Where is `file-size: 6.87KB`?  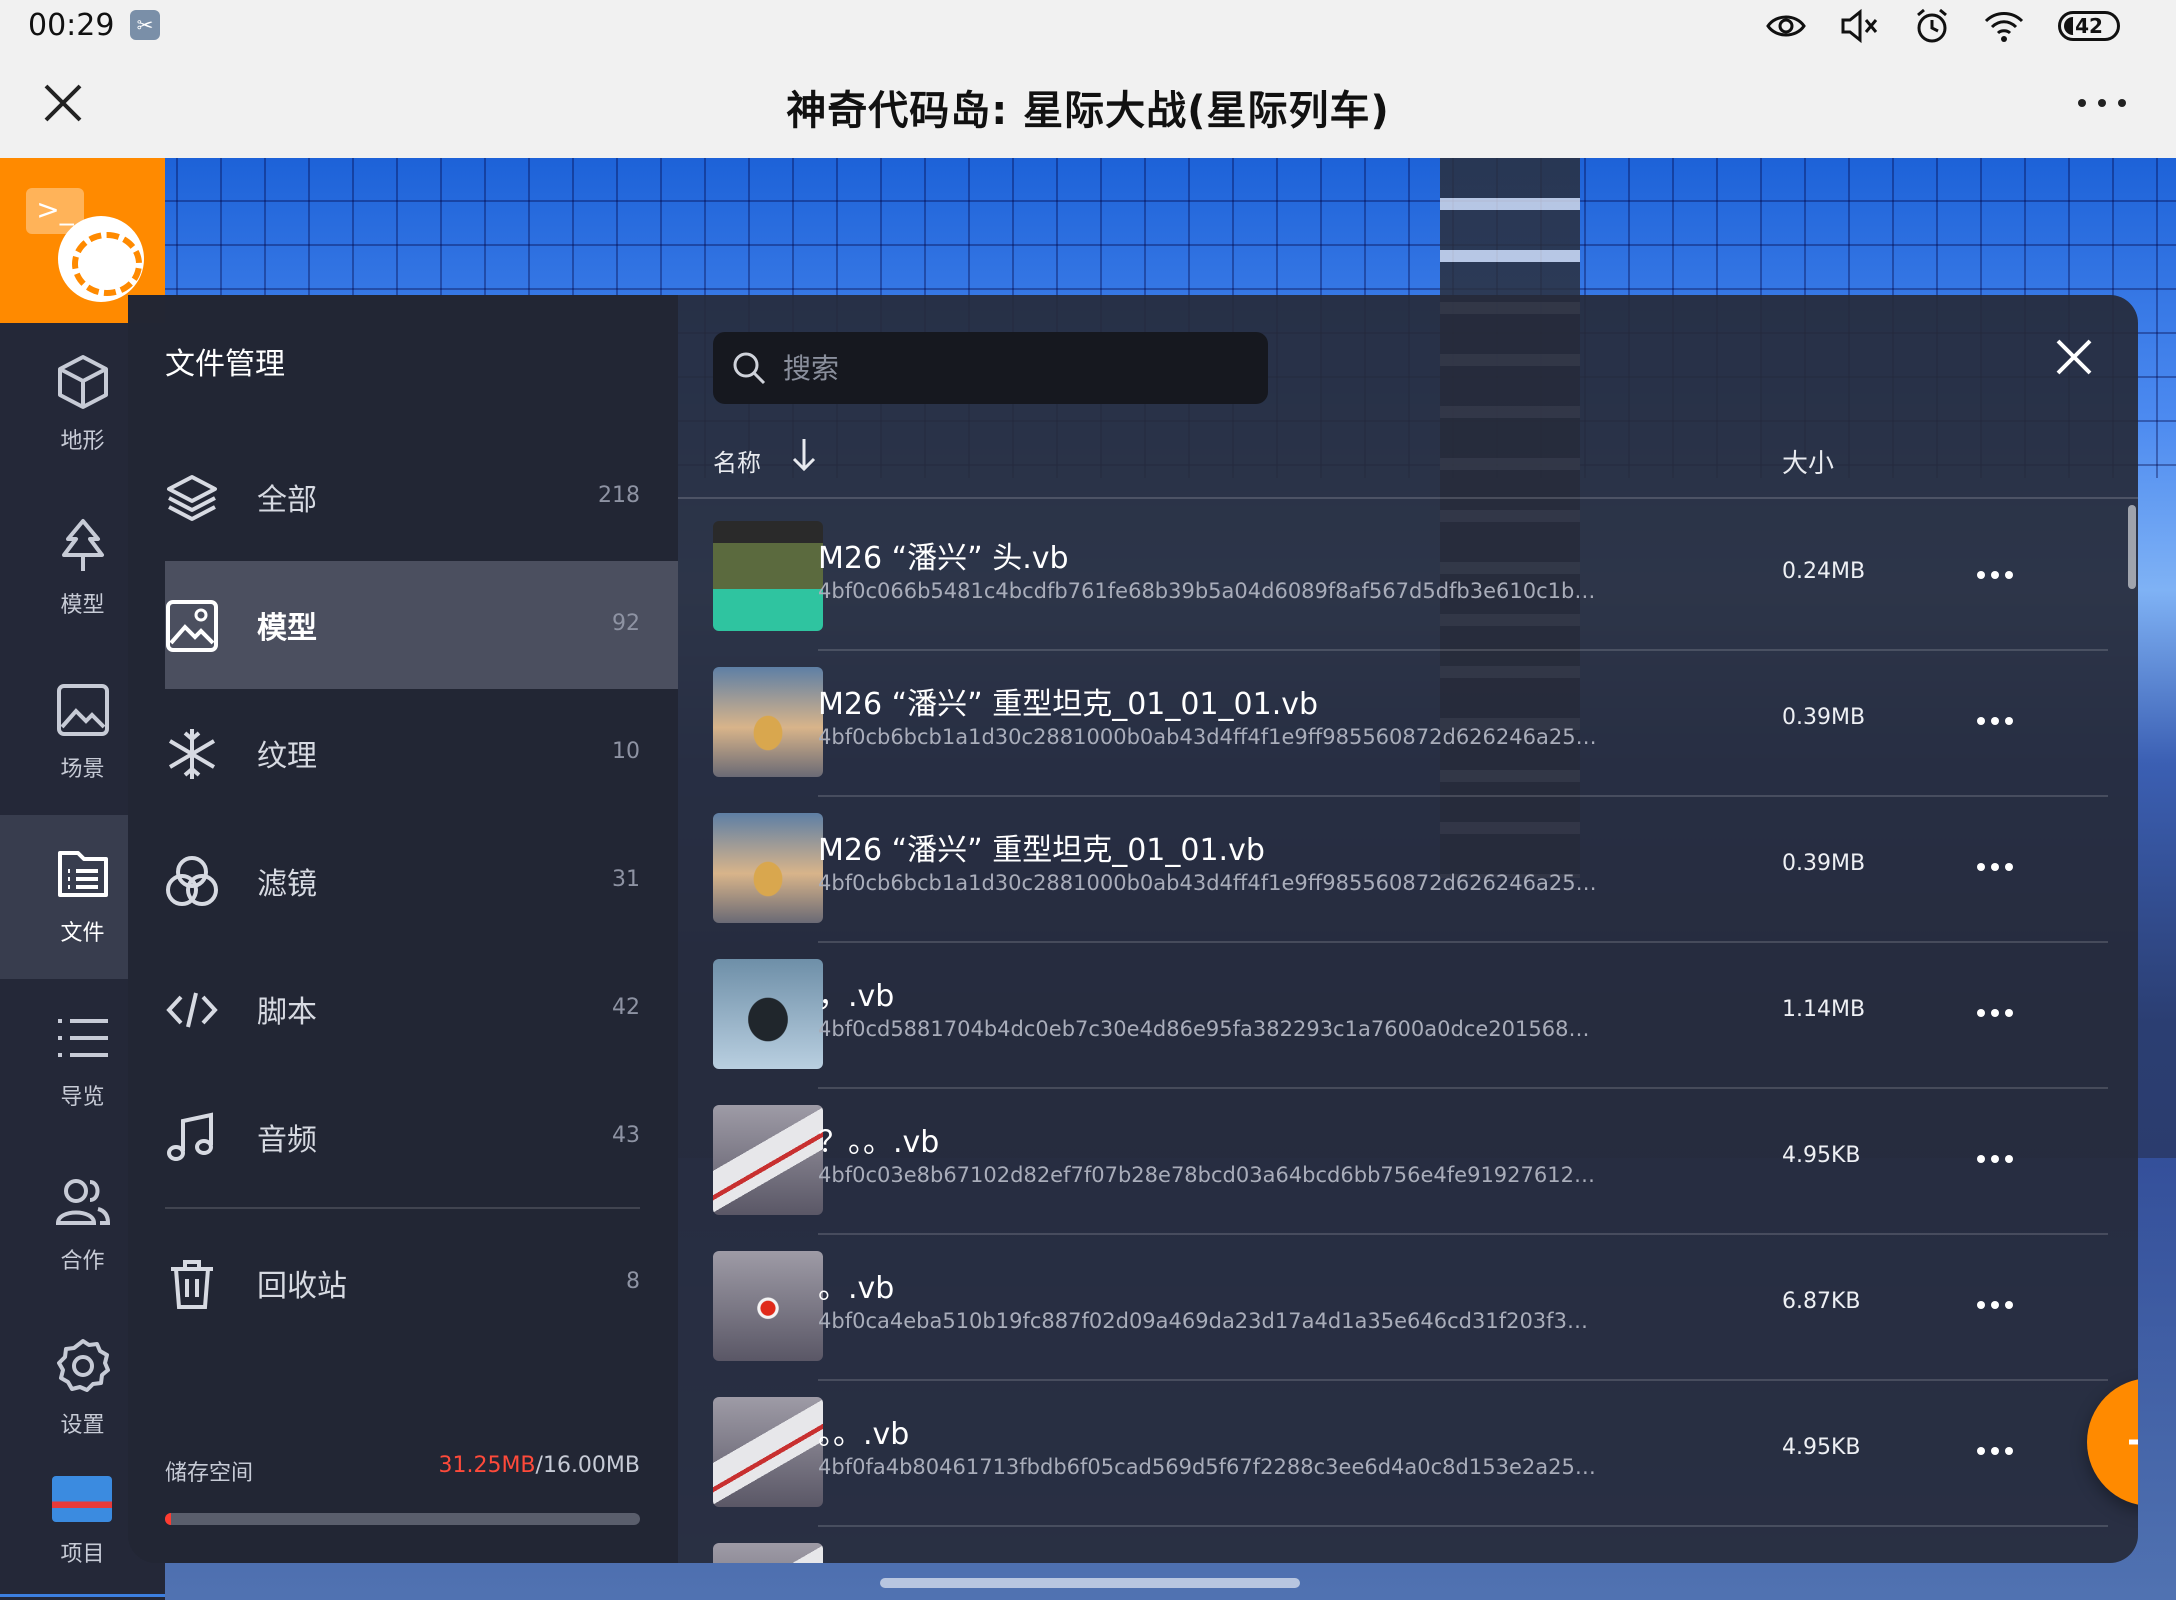 file-size: 6.87KB is located at coordinates (1821, 1301).